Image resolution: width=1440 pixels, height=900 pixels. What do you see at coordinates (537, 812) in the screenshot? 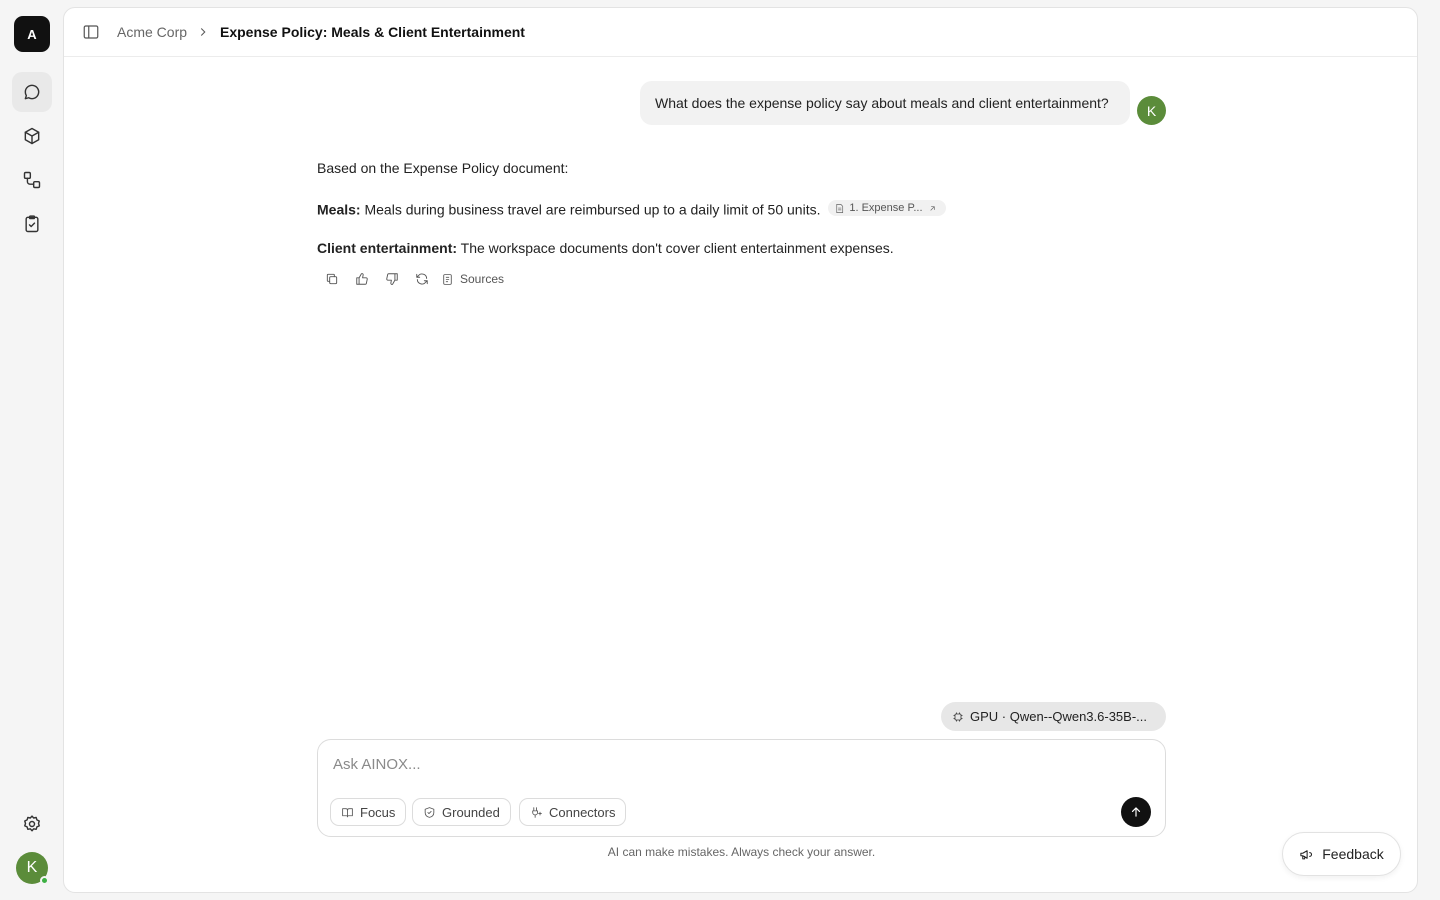
I see `plug-icon` at bounding box center [537, 812].